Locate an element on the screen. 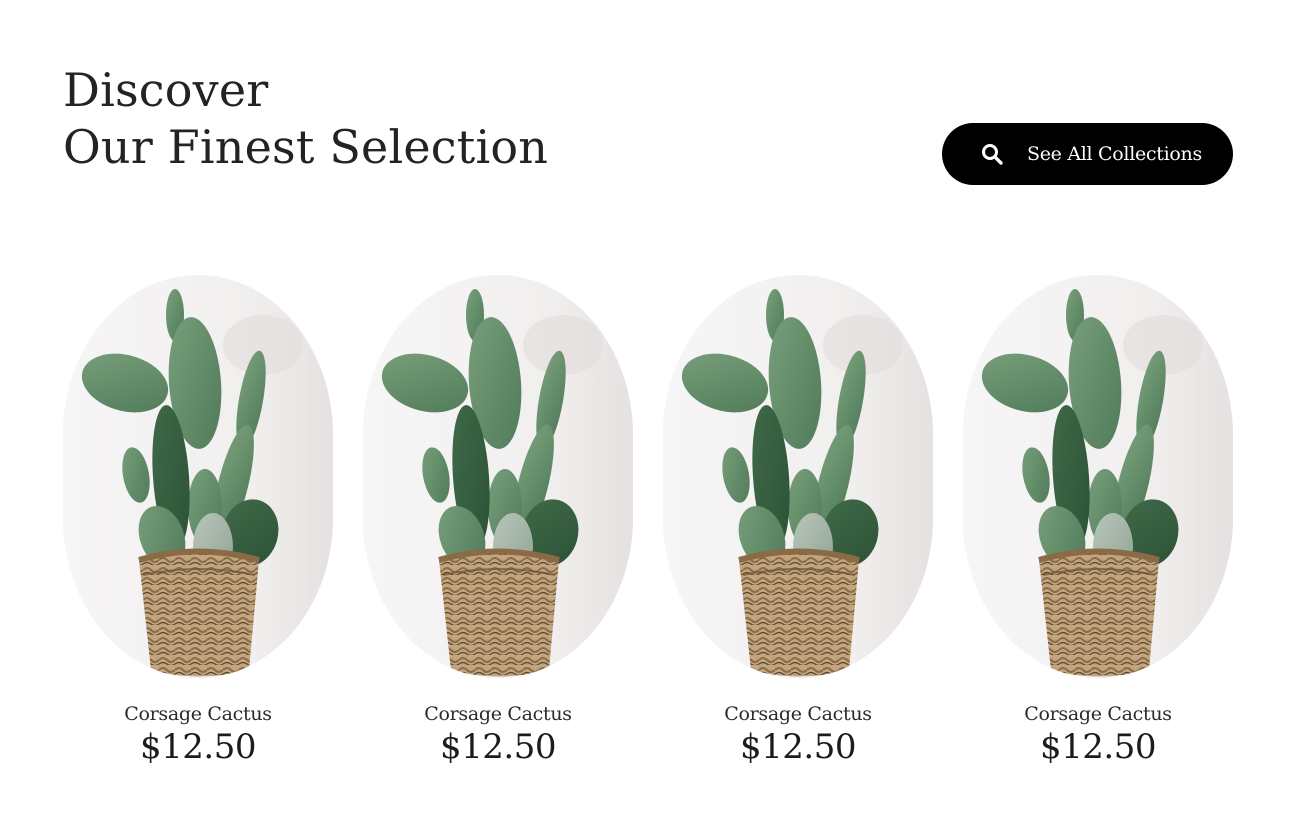 The height and width of the screenshot is (838, 1295). see-all-collections-label: See All Collections is located at coordinates (1114, 154).